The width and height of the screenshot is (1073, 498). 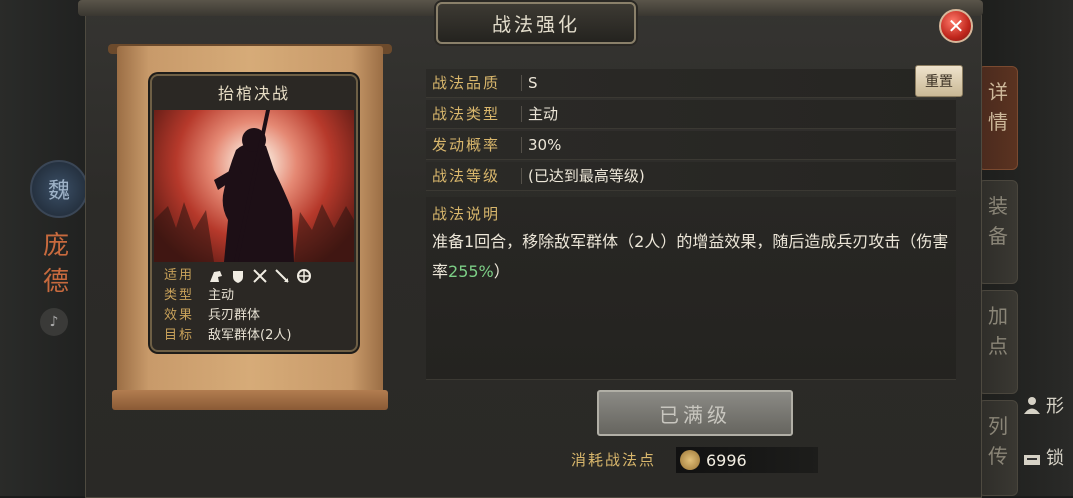 I want to click on tactic-card: 抬棺决战 适用 类型 主动 效果 兵刃群体 目标 敌军群体(2人), so click(x=254, y=213).